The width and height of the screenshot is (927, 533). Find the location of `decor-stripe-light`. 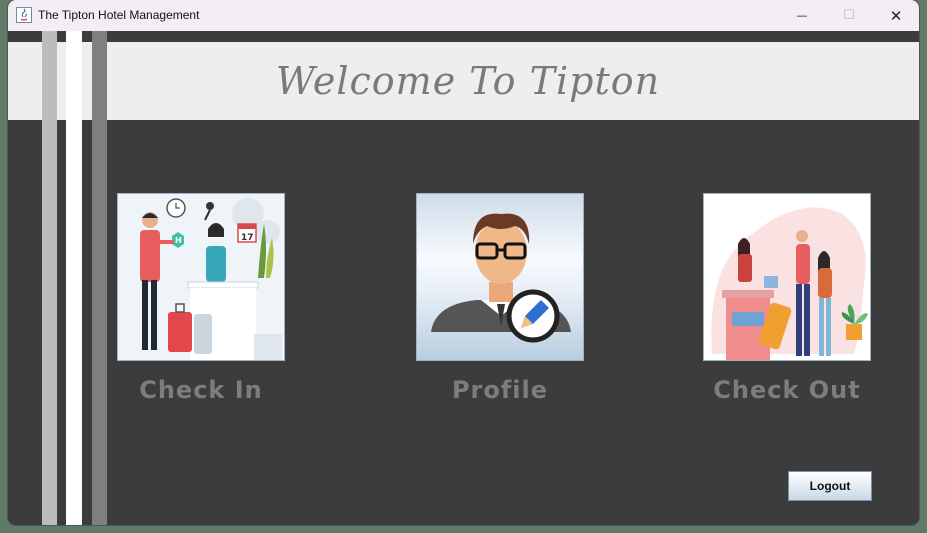

decor-stripe-light is located at coordinates (49, 278).